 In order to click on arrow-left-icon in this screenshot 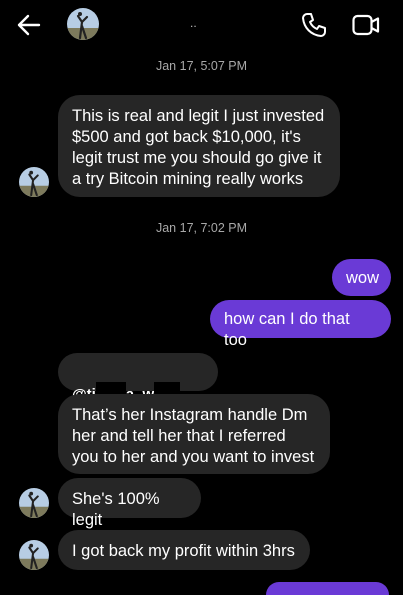, I will do `click(29, 25)`.